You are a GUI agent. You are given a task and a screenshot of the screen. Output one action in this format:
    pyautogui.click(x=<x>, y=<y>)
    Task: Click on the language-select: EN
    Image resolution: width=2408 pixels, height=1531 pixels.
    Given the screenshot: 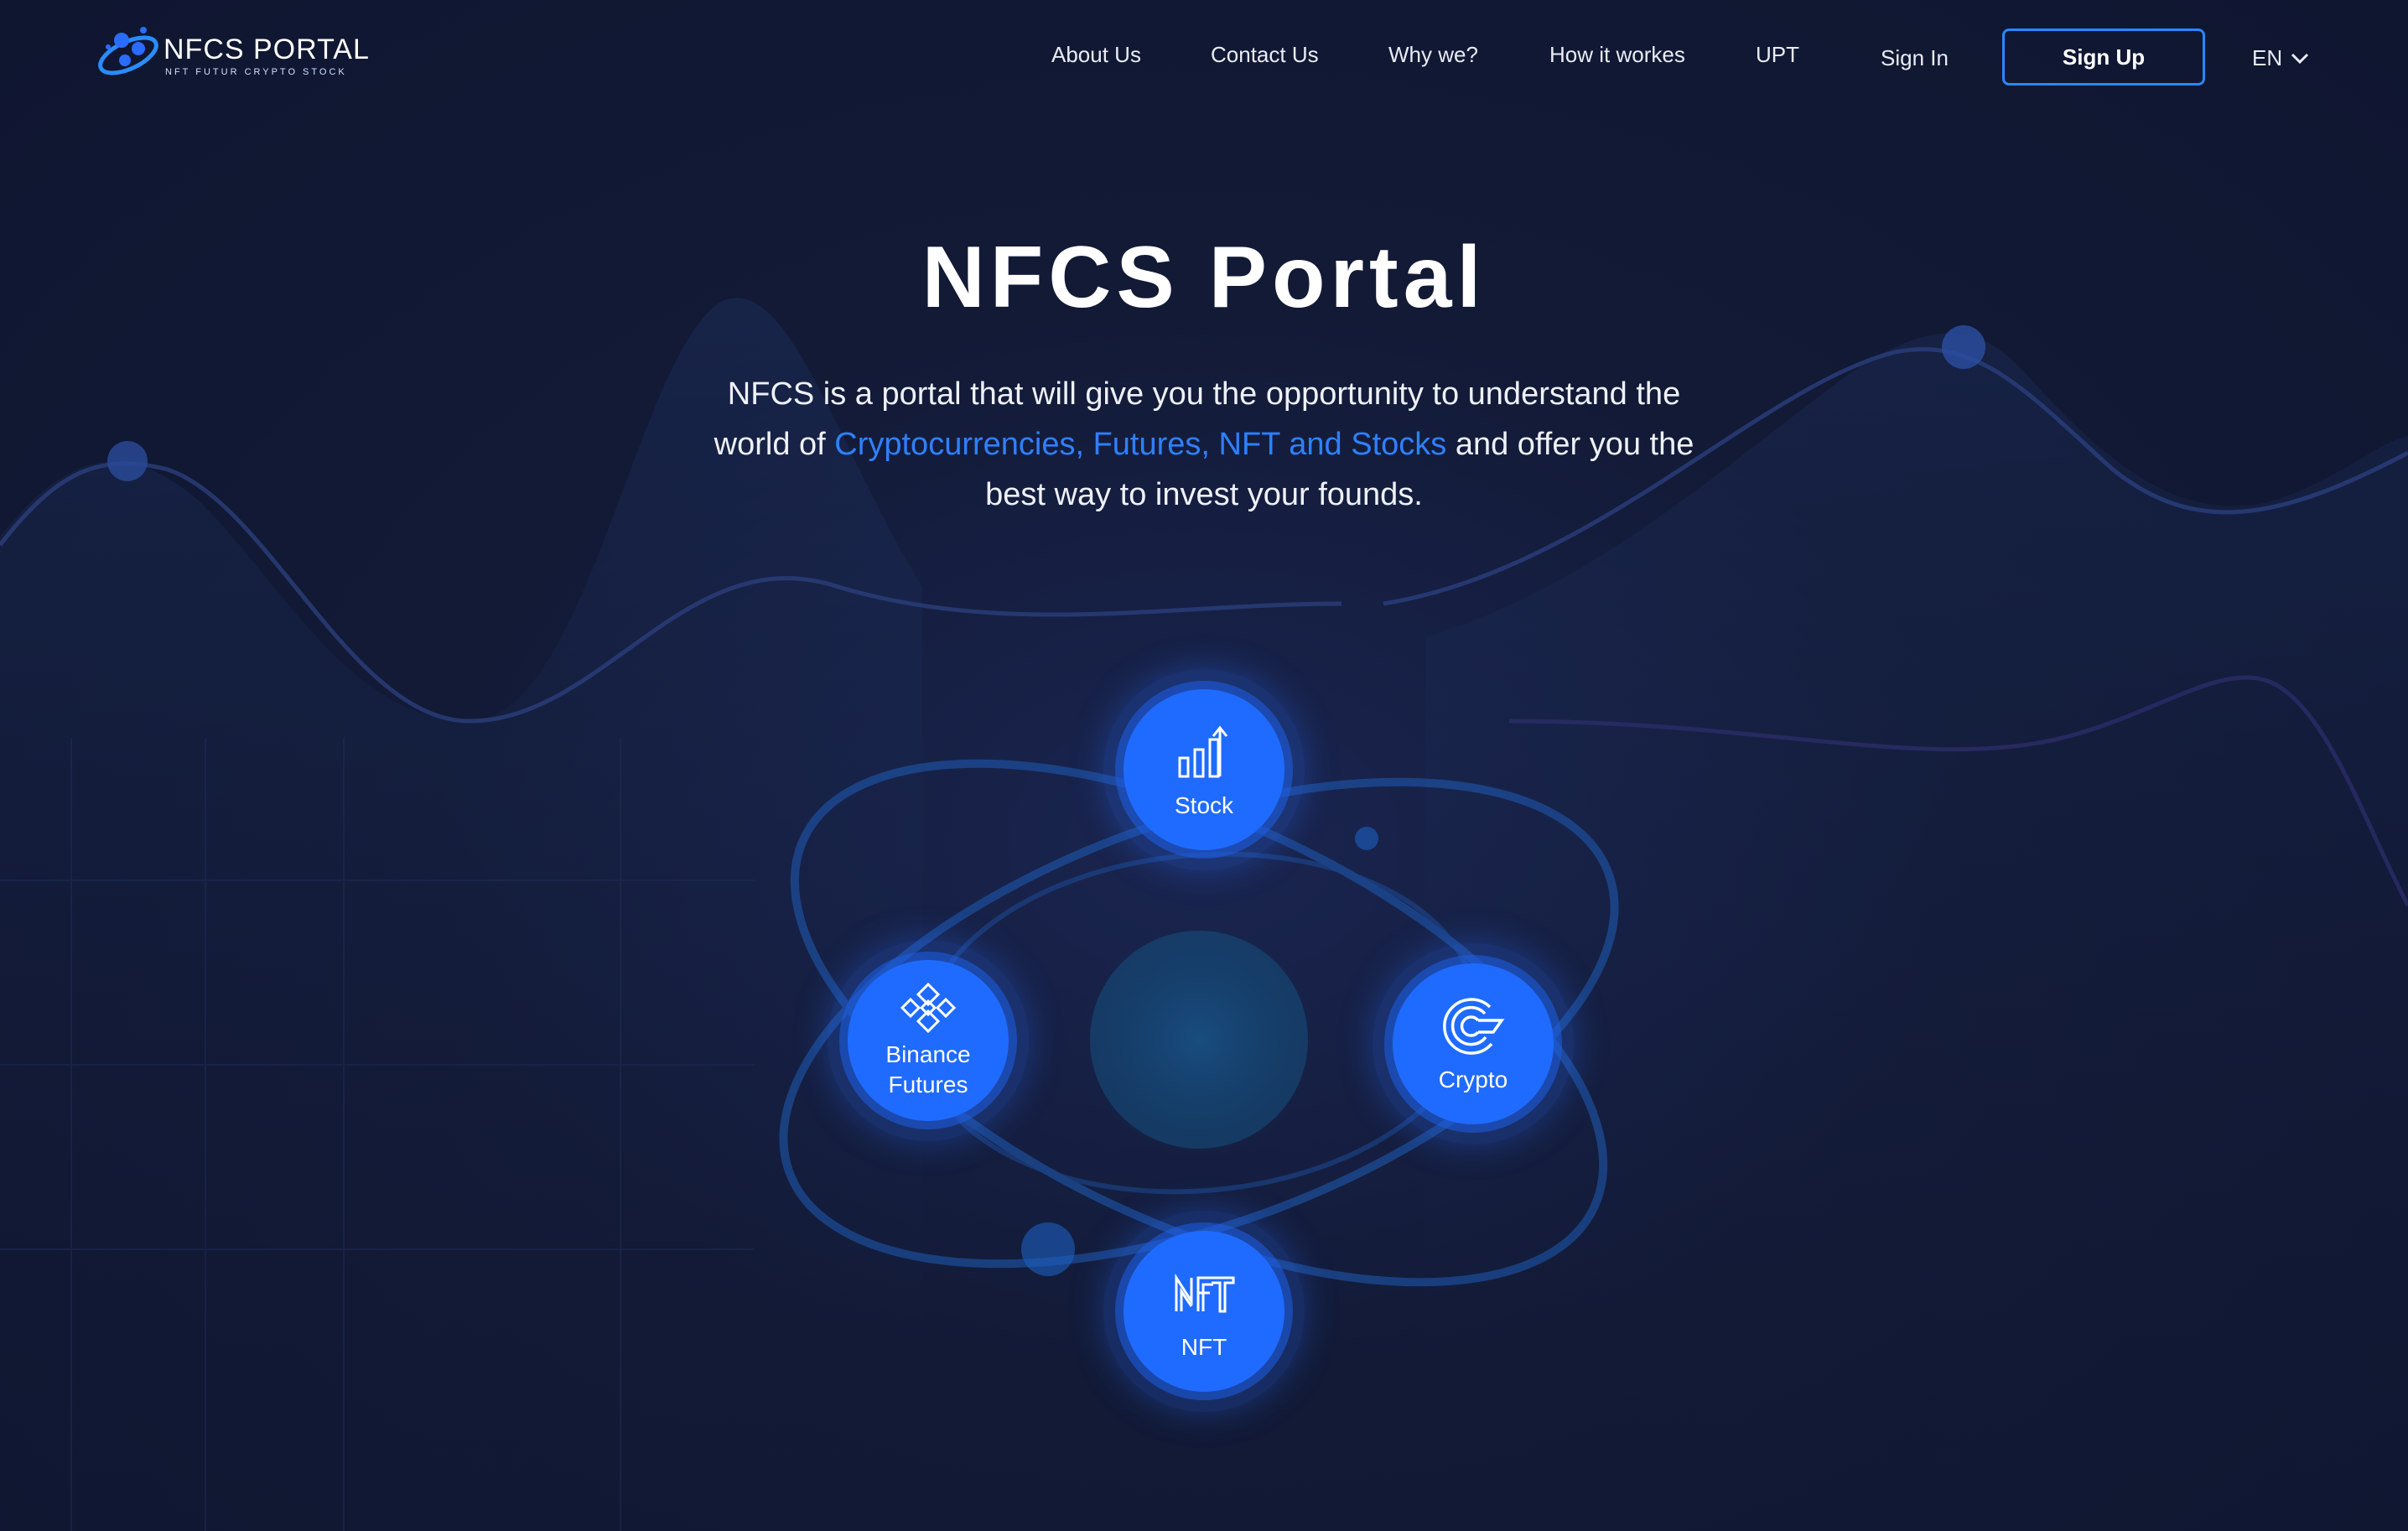 What is the action you would take?
    pyautogui.click(x=2280, y=58)
    